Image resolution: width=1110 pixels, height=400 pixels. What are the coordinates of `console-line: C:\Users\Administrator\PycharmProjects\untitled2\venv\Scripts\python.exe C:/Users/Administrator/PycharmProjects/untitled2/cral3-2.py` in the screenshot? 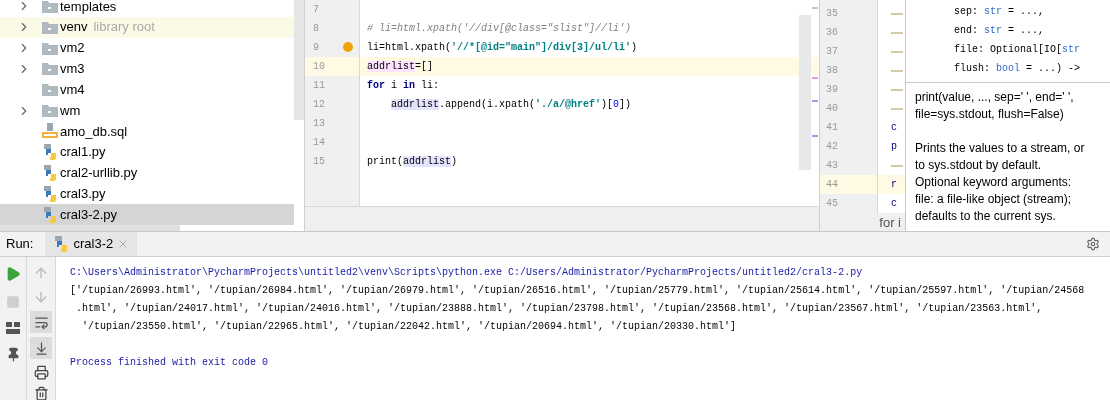 It's located at (467, 273).